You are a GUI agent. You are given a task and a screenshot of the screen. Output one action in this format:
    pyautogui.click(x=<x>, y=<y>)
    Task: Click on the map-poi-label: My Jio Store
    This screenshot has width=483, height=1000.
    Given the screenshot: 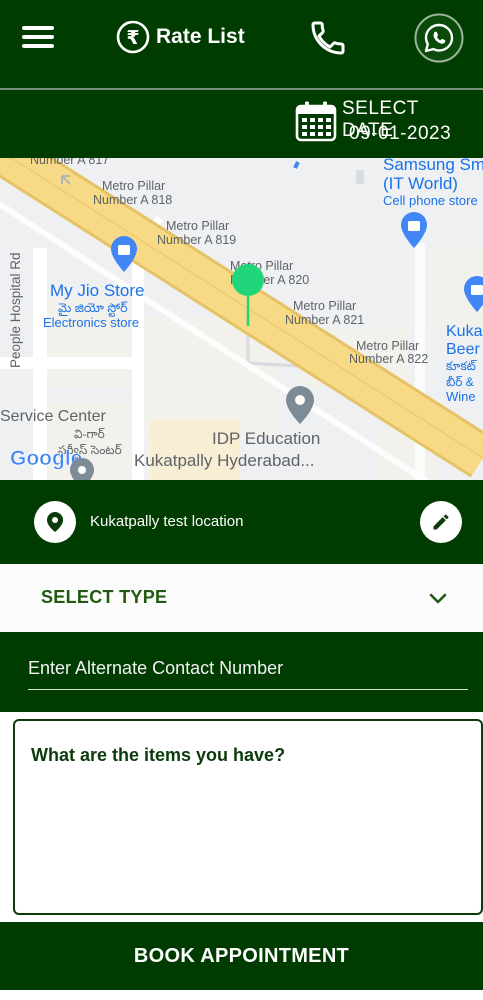 What is the action you would take?
    pyautogui.click(x=97, y=290)
    